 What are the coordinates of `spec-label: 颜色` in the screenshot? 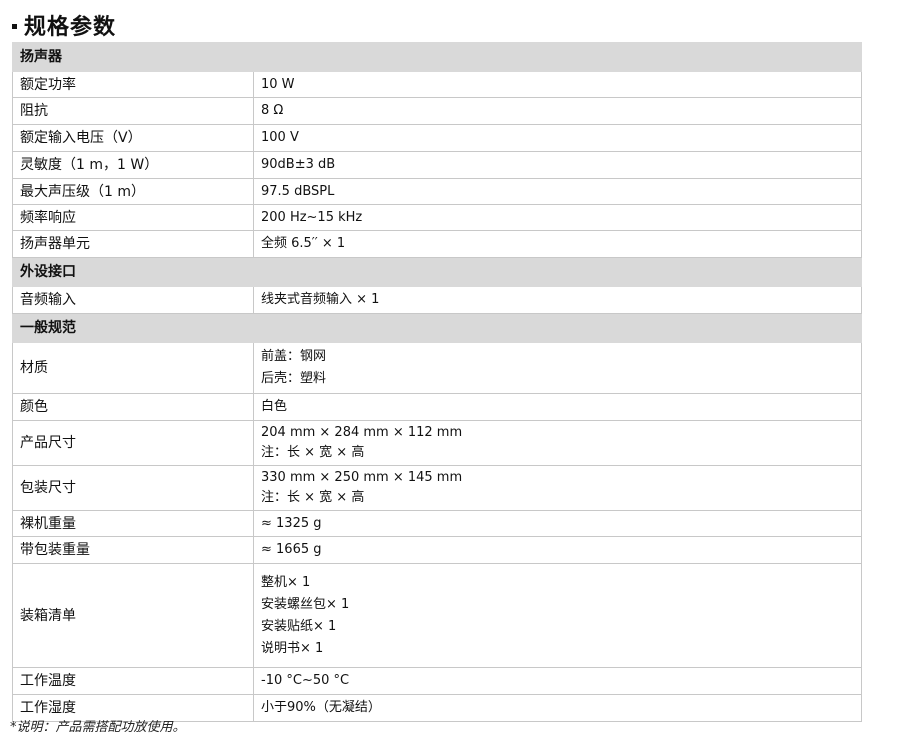 It's located at (133, 407).